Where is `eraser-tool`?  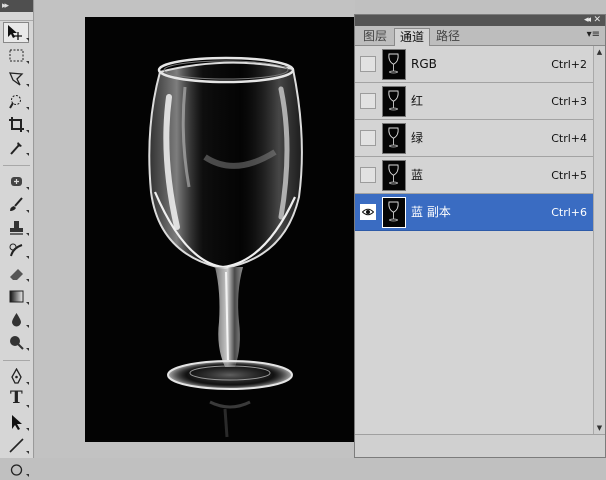 eraser-tool is located at coordinates (17, 273).